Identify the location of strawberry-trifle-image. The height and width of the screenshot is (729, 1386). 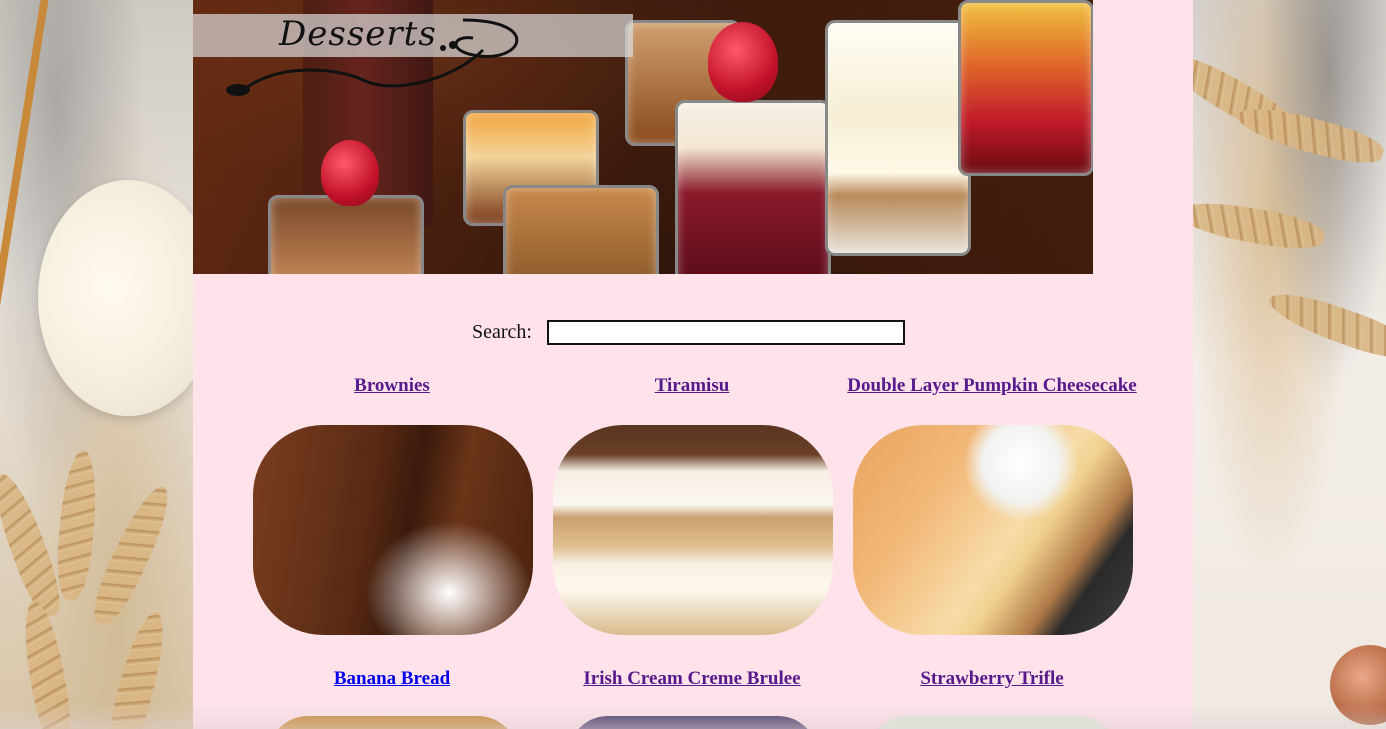
(993, 722).